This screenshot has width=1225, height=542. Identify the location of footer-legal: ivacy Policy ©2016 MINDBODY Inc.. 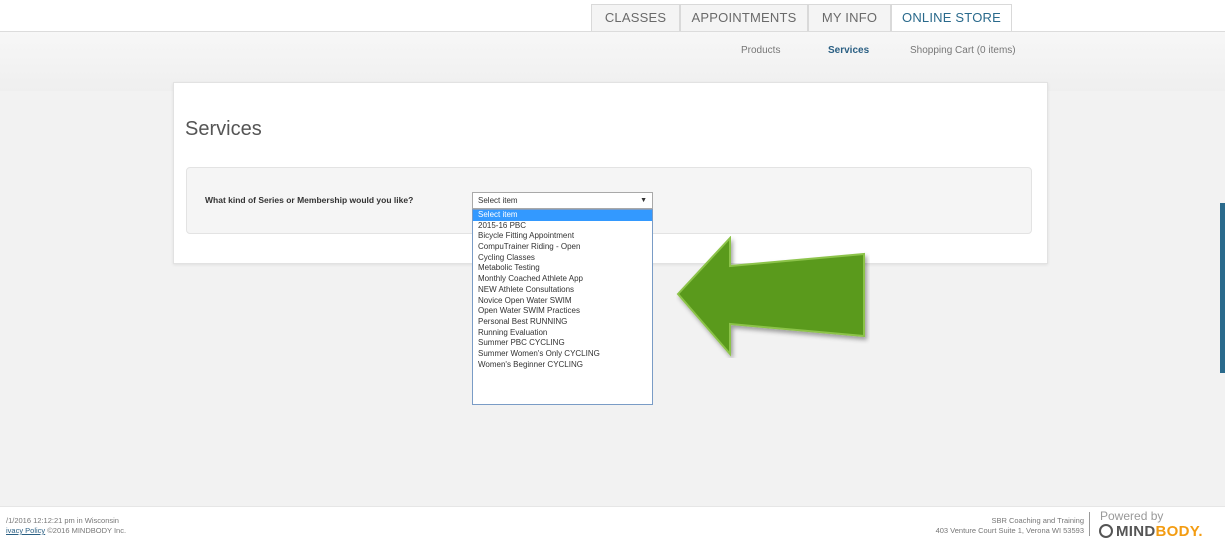
(66, 530).